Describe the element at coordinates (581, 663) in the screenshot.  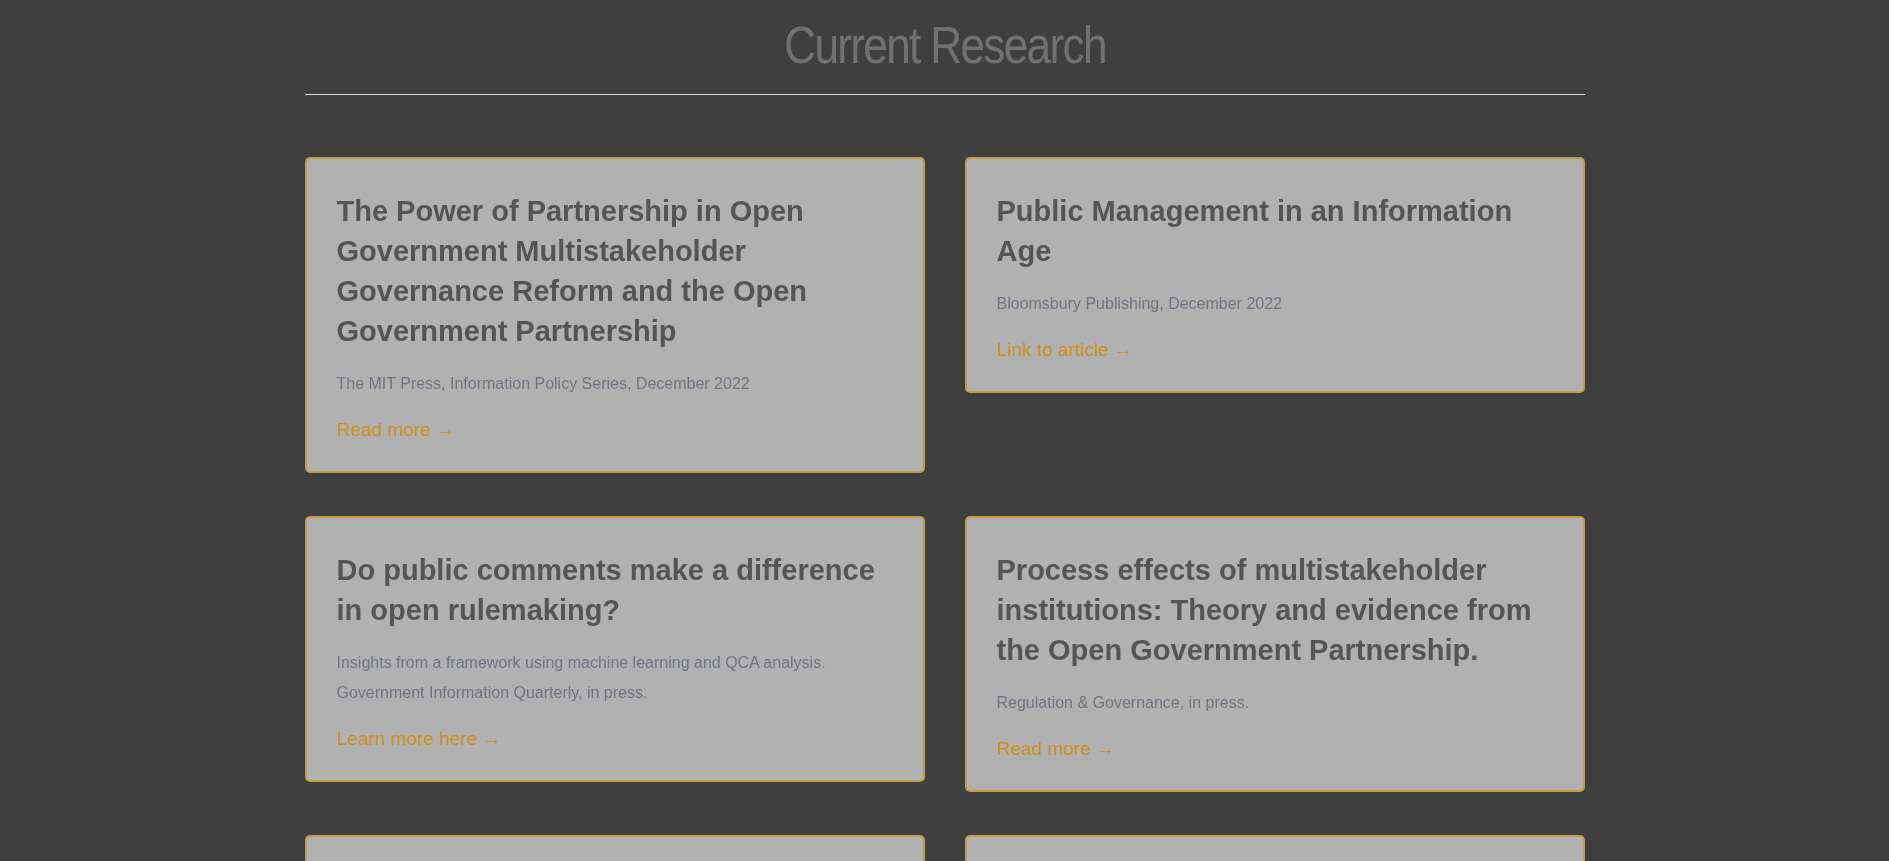
I see `publication-info: Insights from a framework using machine learning and QCA analysis.` at that location.